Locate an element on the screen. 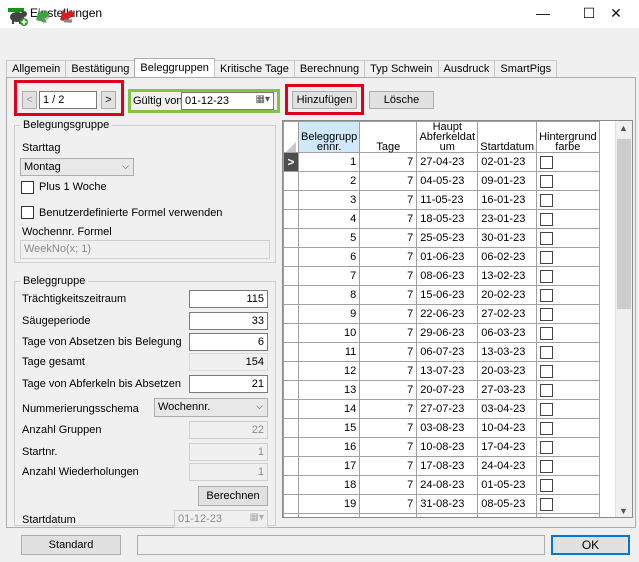 The width and height of the screenshot is (639, 562). traechtigkeit-input: 115 is located at coordinates (228, 299).